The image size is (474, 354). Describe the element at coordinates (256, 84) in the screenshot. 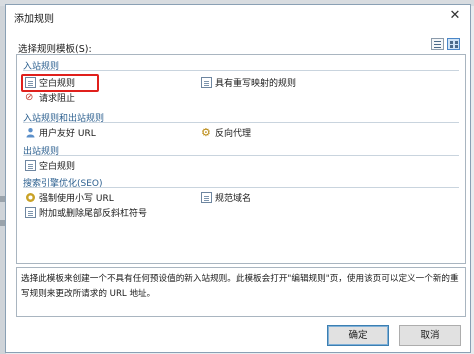

I see `template-label: 具有重写映射的规则` at that location.